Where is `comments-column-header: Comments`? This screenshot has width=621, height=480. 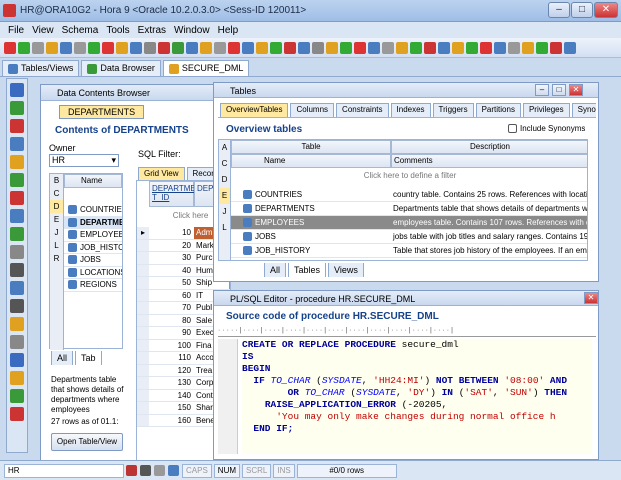 comments-column-header: Comments is located at coordinates (489, 161).